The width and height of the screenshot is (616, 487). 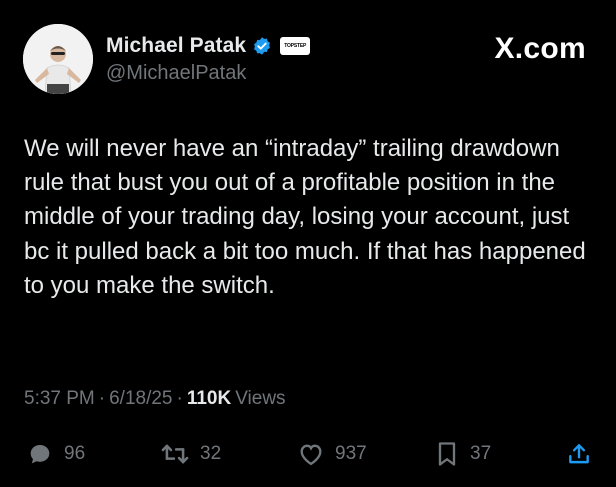 What do you see at coordinates (211, 453) in the screenshot?
I see `repost-count: 32` at bounding box center [211, 453].